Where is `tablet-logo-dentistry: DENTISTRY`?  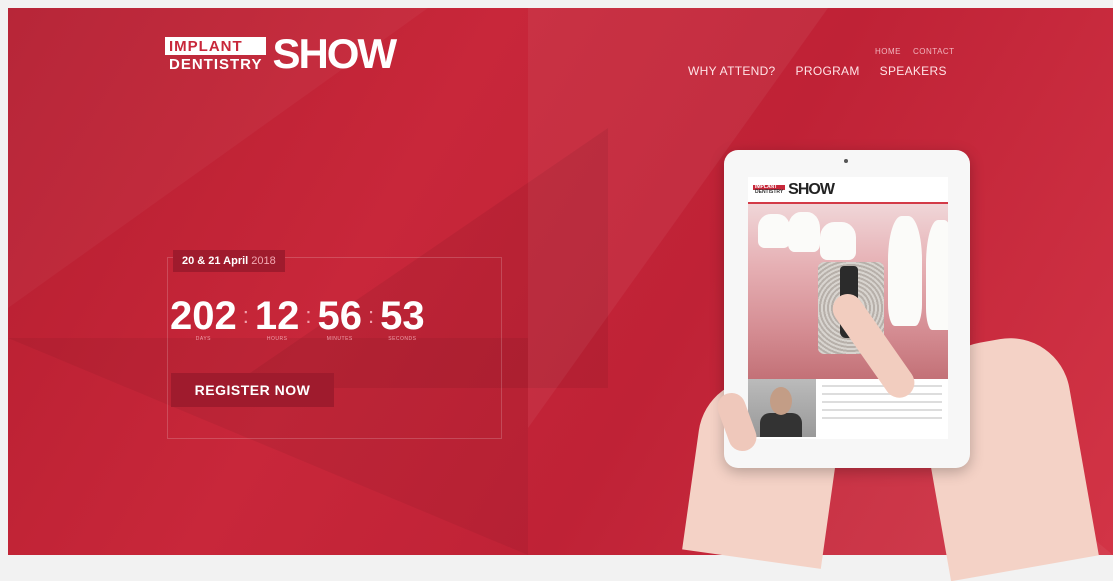 tablet-logo-dentistry: DENTISTRY is located at coordinates (769, 191).